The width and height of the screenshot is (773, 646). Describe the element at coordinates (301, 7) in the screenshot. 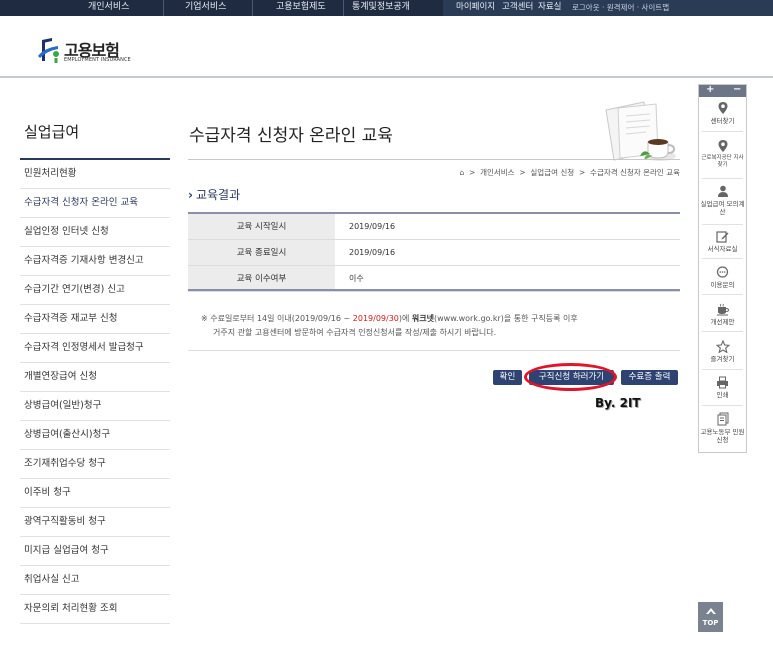

I see `nav-insurance-system: 고용보험제도` at that location.